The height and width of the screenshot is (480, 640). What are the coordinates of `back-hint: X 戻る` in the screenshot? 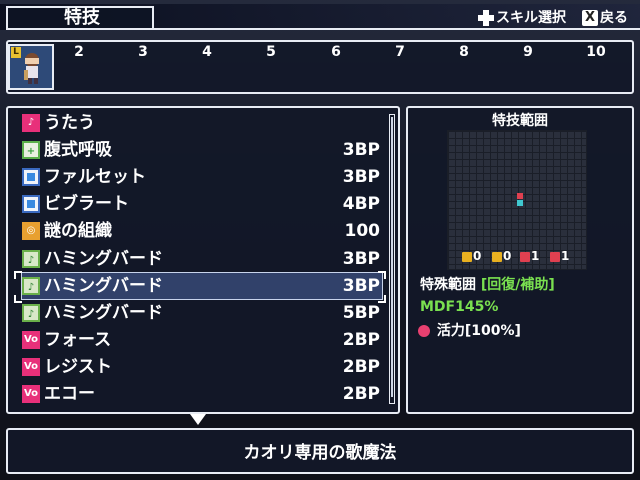 It's located at (605, 18).